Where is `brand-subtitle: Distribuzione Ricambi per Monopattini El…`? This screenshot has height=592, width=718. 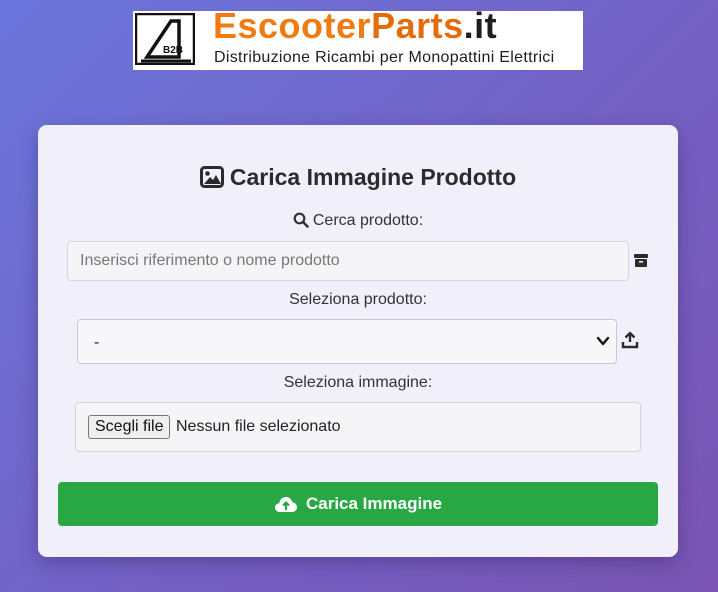
brand-subtitle: Distribuzione Ricambi per Monopattini El… is located at coordinates (384, 57).